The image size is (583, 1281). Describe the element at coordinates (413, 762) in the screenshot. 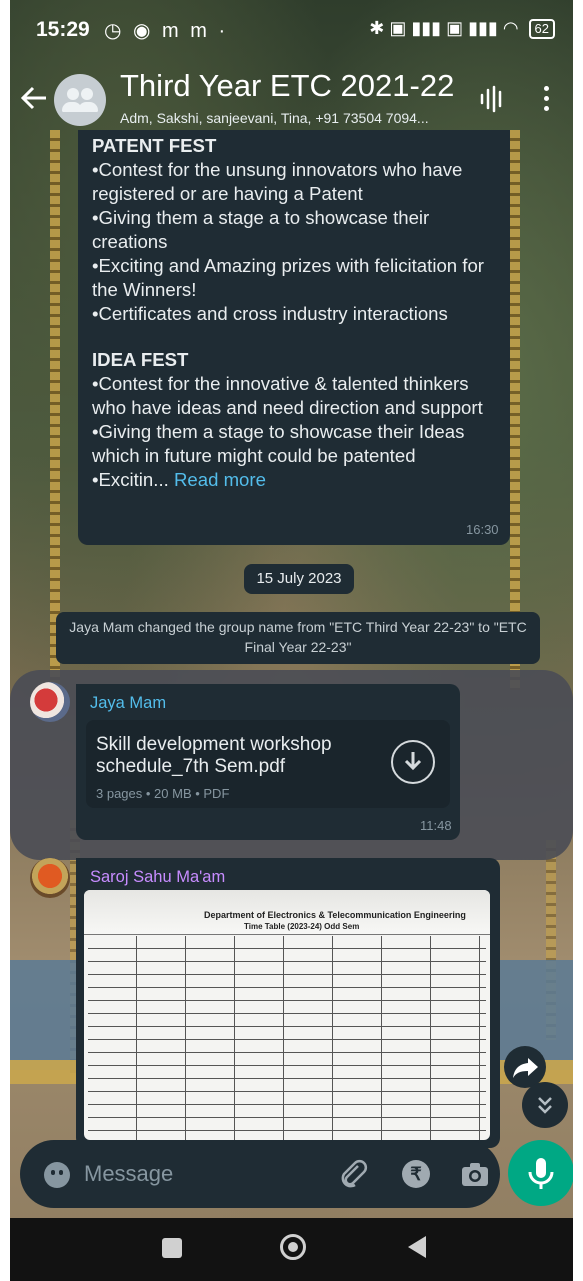

I see `download-icon` at that location.